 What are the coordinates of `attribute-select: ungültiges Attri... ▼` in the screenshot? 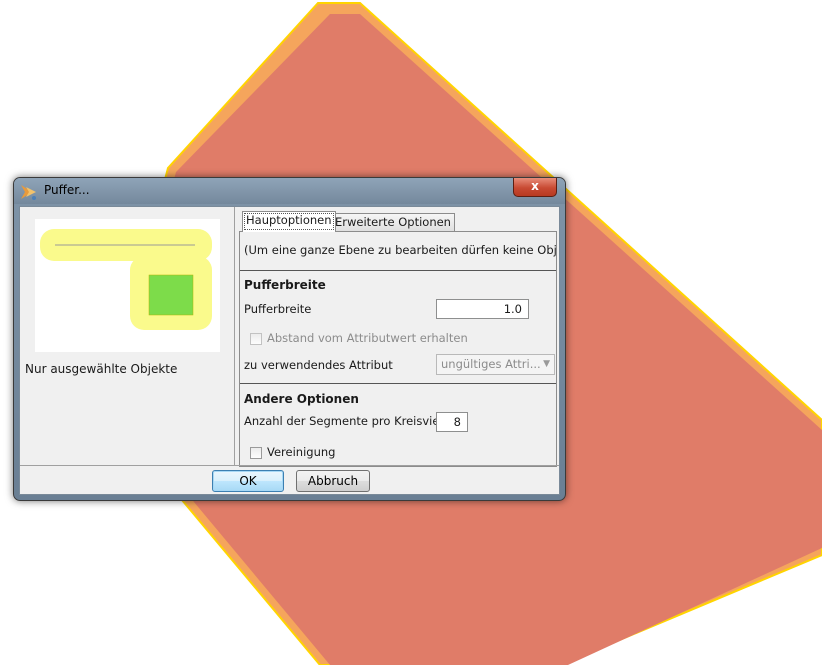 It's located at (495, 364).